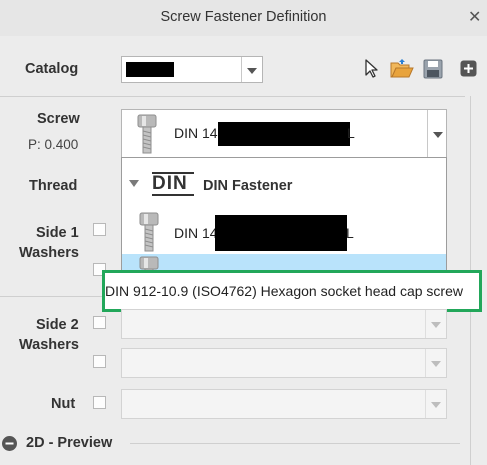 This screenshot has height=465, width=487. I want to click on folder-open-icon, so click(402, 69).